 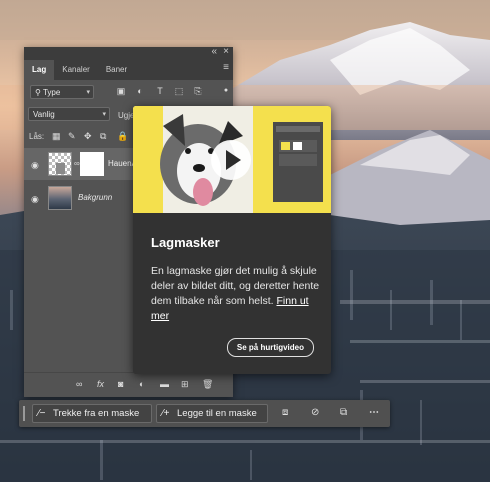 What do you see at coordinates (100, 384) in the screenshot?
I see `fx-icon: fx` at bounding box center [100, 384].